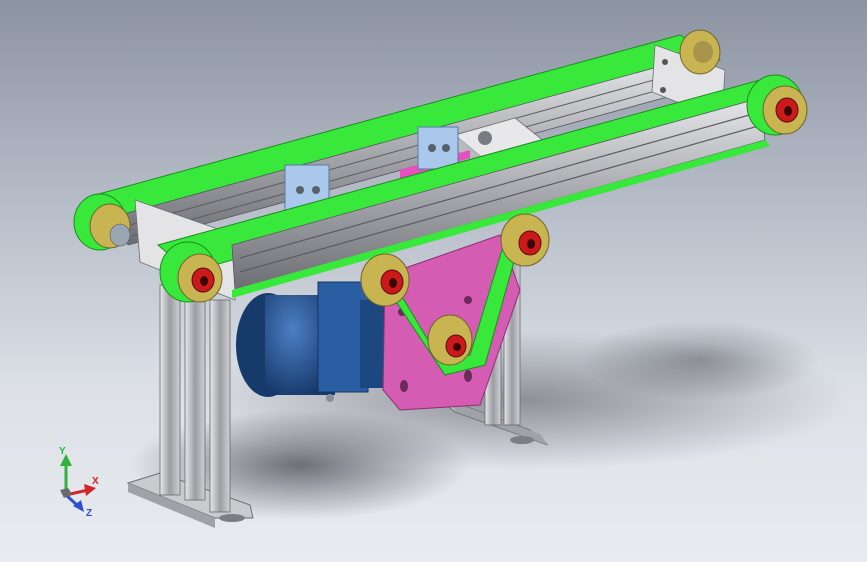 The image size is (867, 562). I want to click on coordinate-triad: Y X Z, so click(79, 482).